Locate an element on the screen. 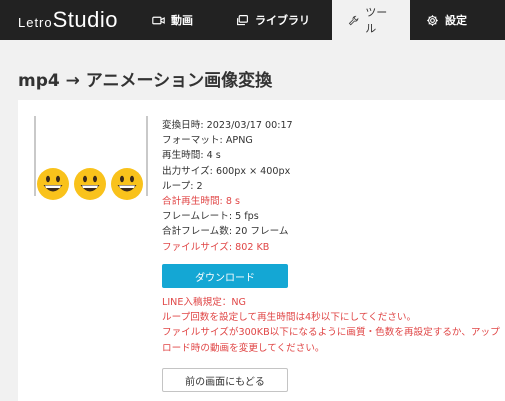  detail-frame-rate: フレームレート: 5 fps is located at coordinates (210, 217).